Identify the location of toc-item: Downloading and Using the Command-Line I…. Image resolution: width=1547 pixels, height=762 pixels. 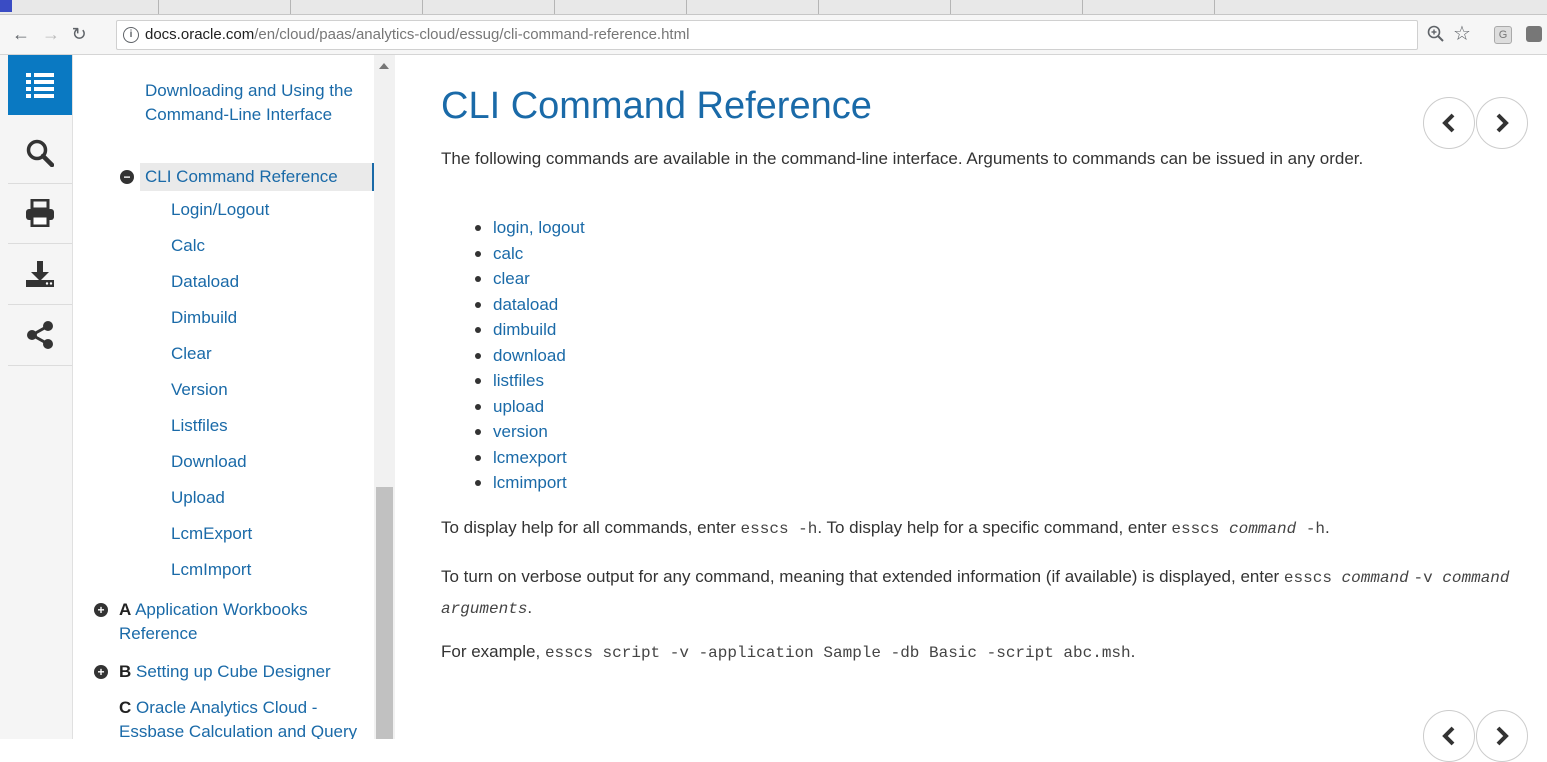
(255, 103).